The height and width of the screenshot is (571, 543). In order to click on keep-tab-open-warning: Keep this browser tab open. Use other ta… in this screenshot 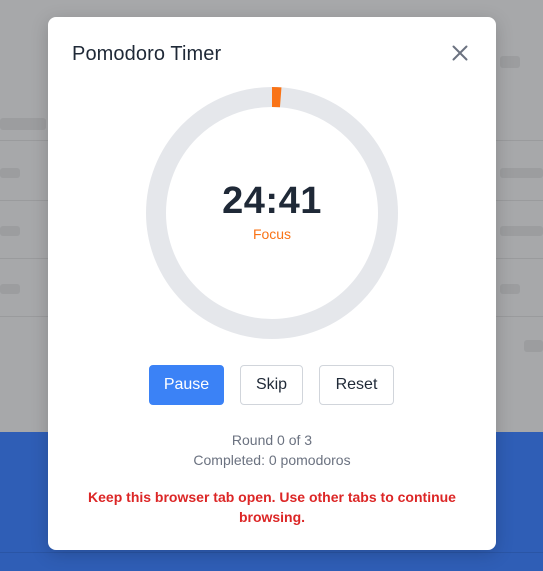, I will do `click(272, 507)`.